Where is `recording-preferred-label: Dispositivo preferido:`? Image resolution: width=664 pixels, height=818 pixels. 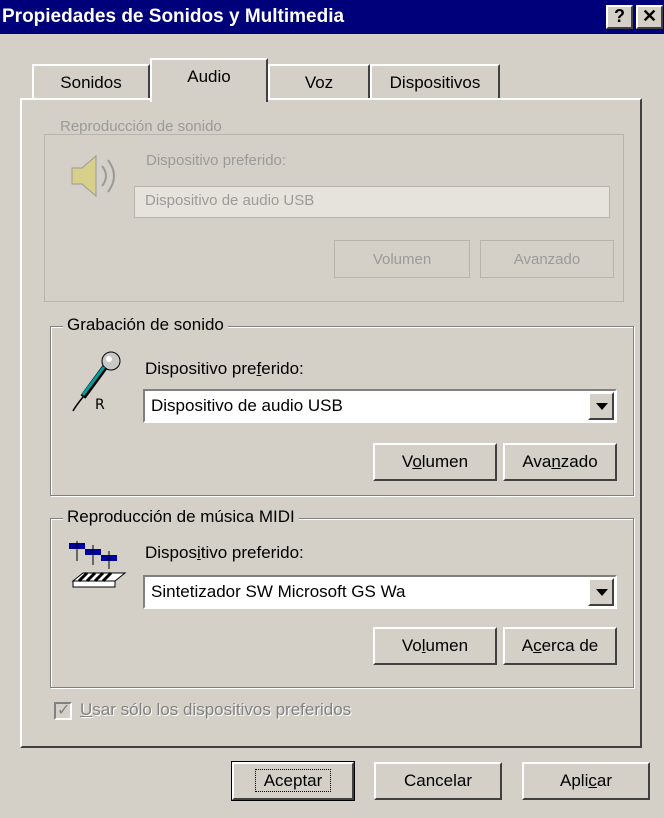
recording-preferred-label: Dispositivo preferido: is located at coordinates (224, 368).